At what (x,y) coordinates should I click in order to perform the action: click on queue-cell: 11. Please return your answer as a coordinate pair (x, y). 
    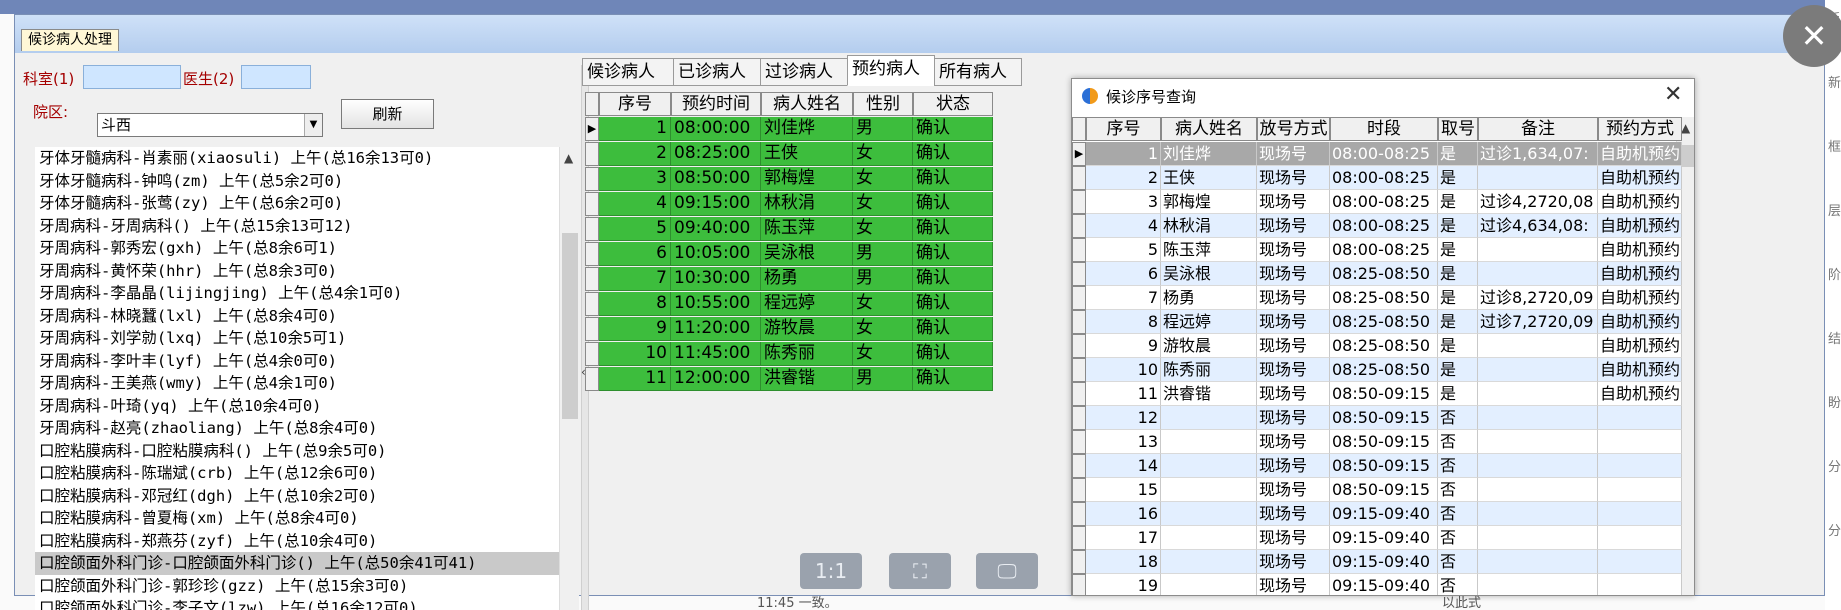
    Looking at the image, I should click on (1123, 394).